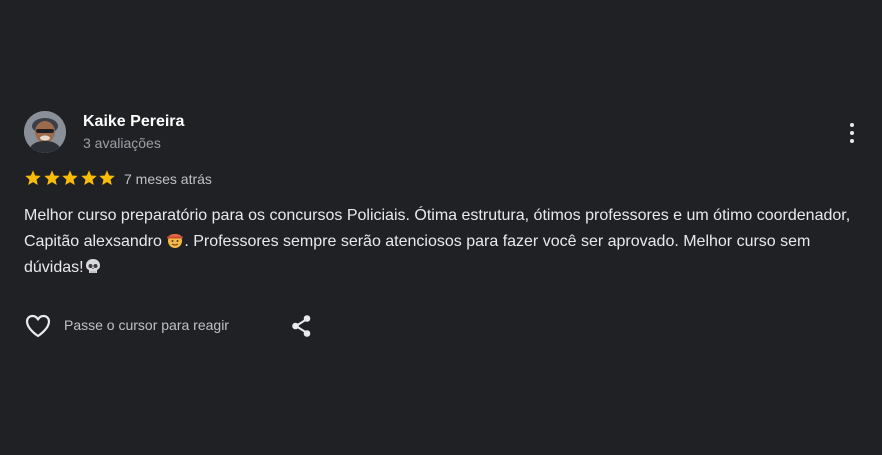  What do you see at coordinates (146, 325) in the screenshot?
I see `react-hint-label: Passe o cursor para reagir` at bounding box center [146, 325].